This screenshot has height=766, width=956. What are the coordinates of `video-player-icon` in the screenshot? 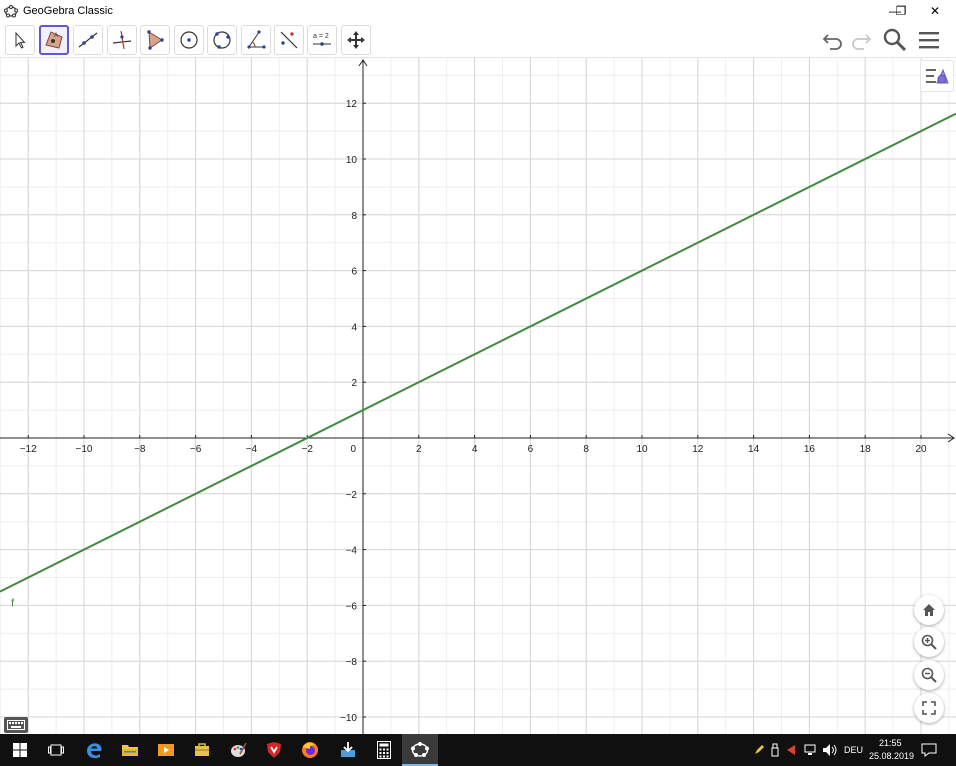 It's located at (166, 750).